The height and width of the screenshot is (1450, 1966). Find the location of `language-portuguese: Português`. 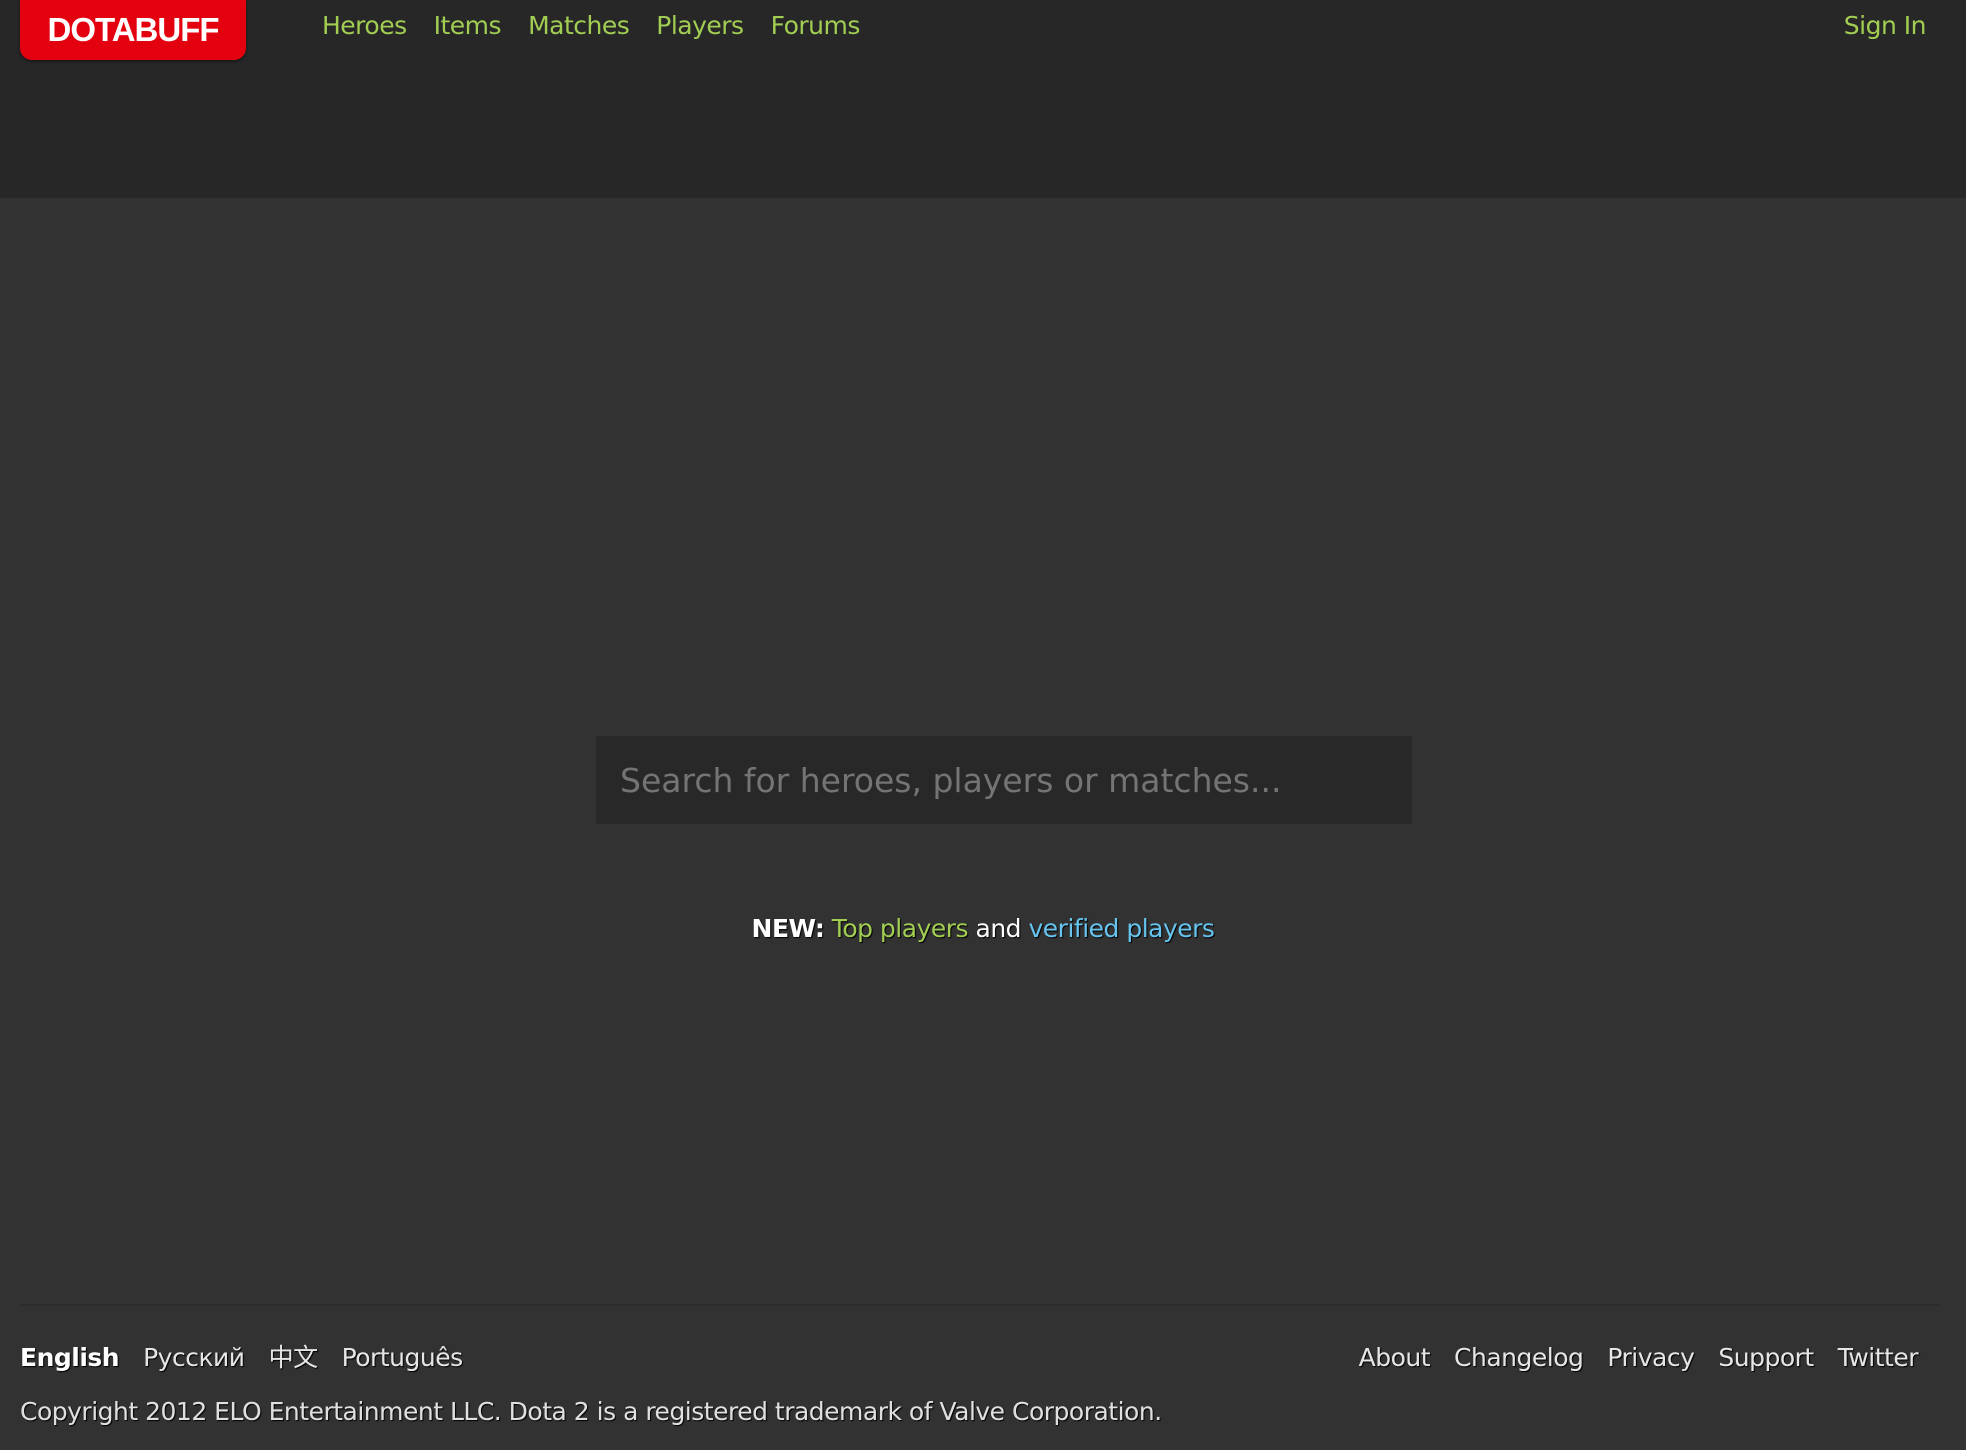

language-portuguese: Português is located at coordinates (403, 1358).